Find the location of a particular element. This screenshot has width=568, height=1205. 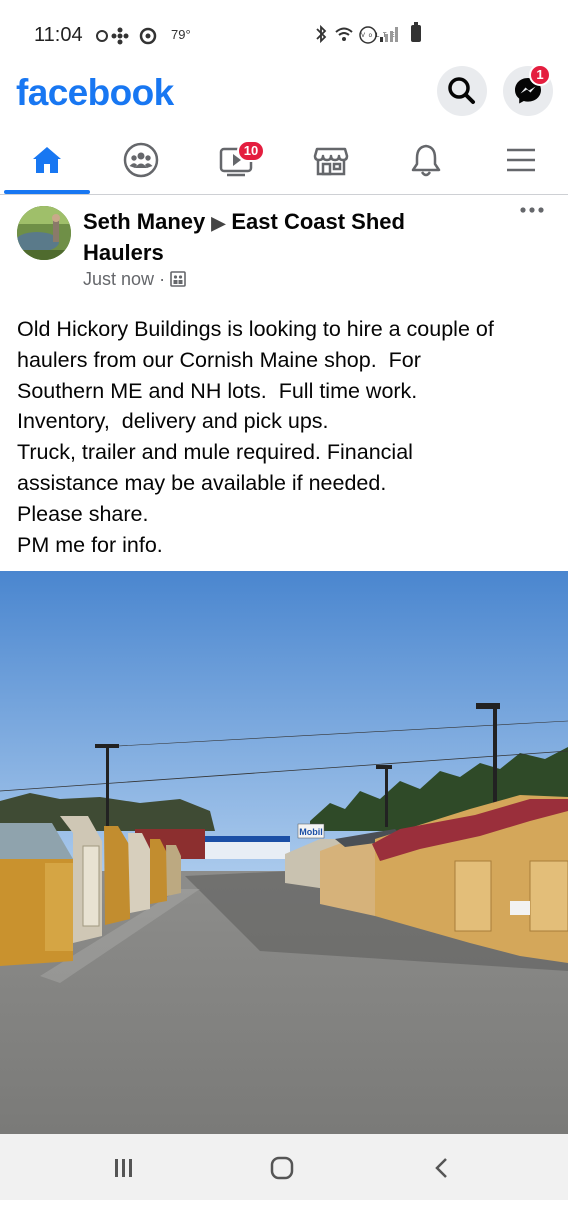

post-body-line: haulers from our Cornish Maine shop. For is located at coordinates (219, 359).